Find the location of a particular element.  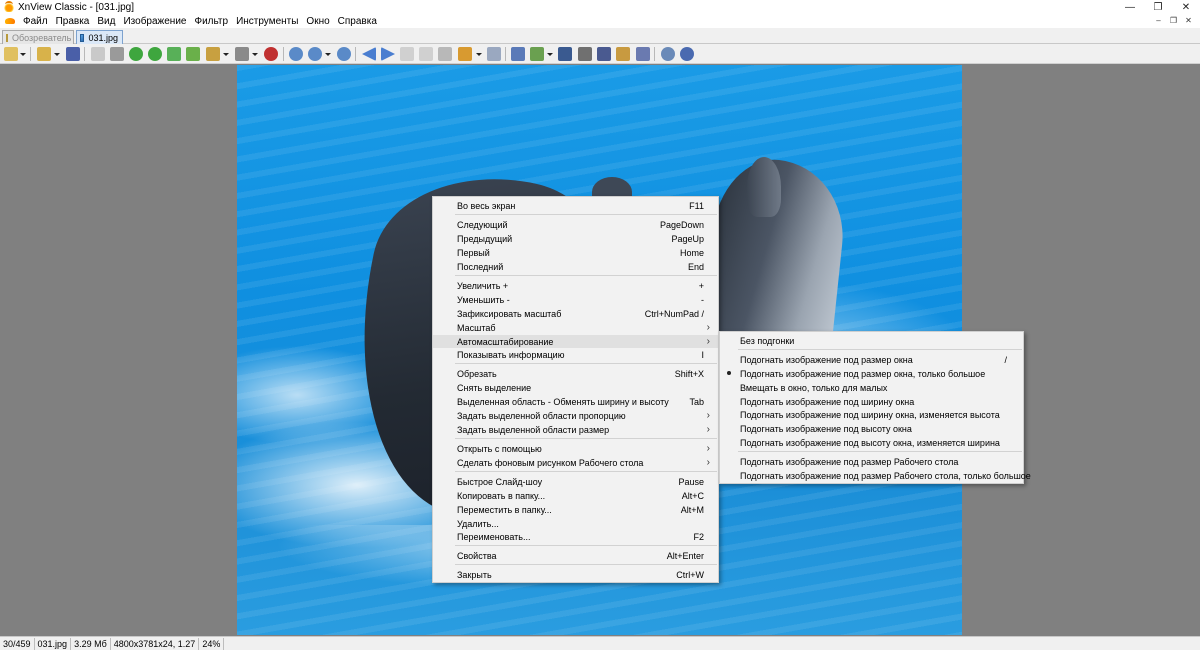

submenu-item-fit-window: Подогнать изображение под размер окна / is located at coordinates (871, 359).